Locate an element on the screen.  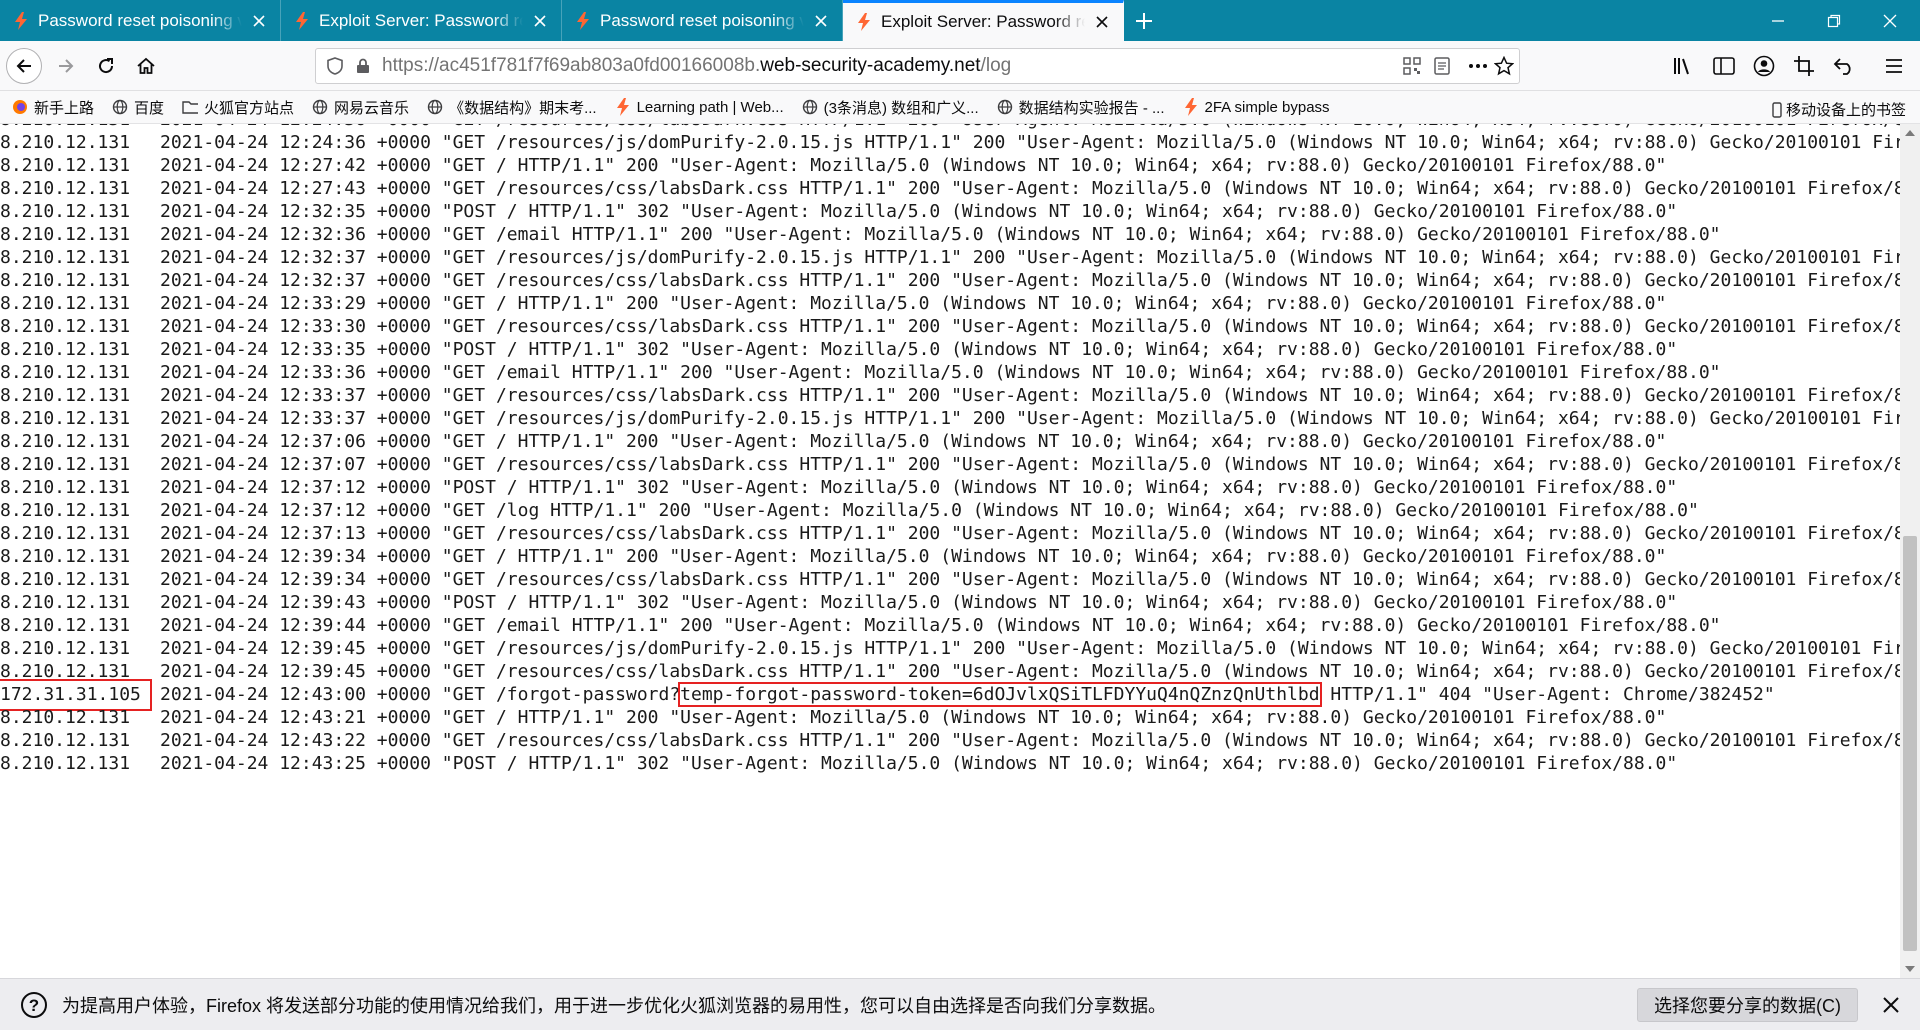
restore-button is located at coordinates (1834, 20).